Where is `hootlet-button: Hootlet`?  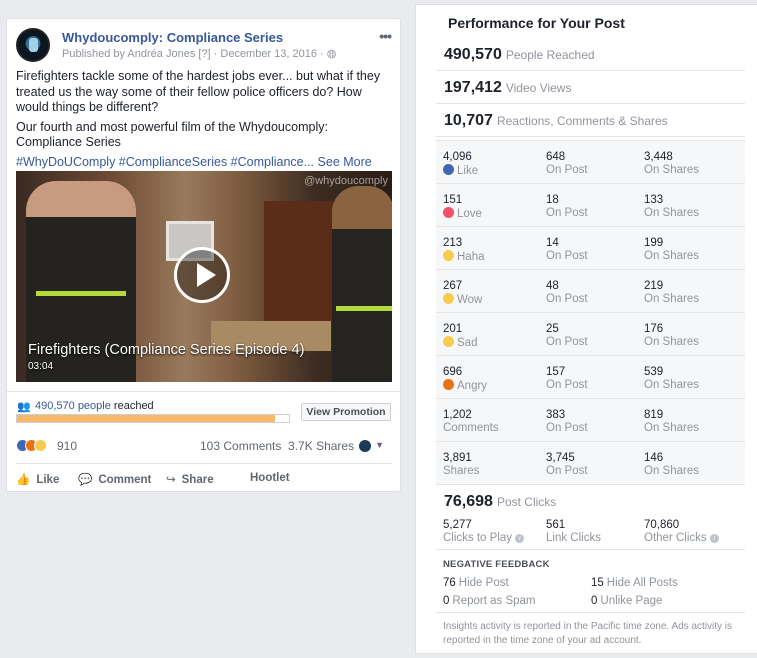 hootlet-button: Hootlet is located at coordinates (270, 478).